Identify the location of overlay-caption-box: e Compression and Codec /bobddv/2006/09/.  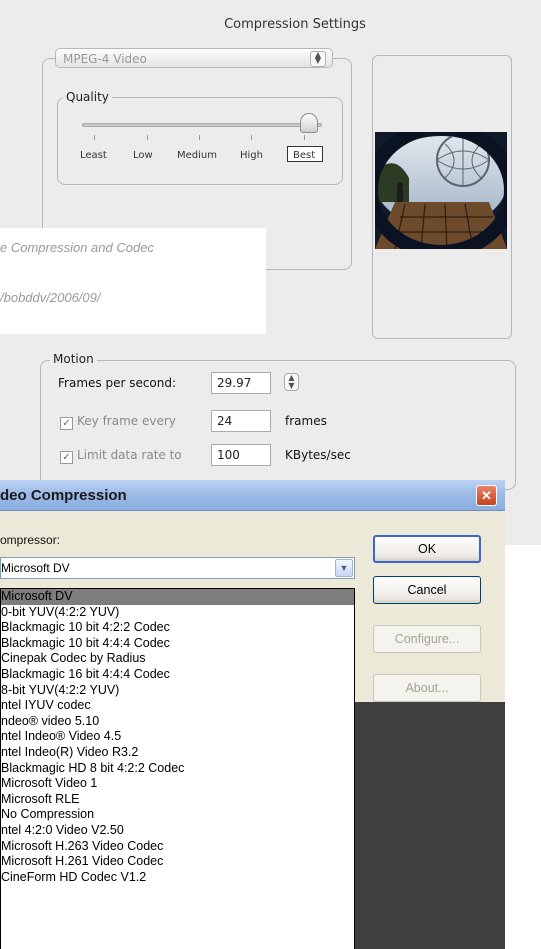
(133, 281).